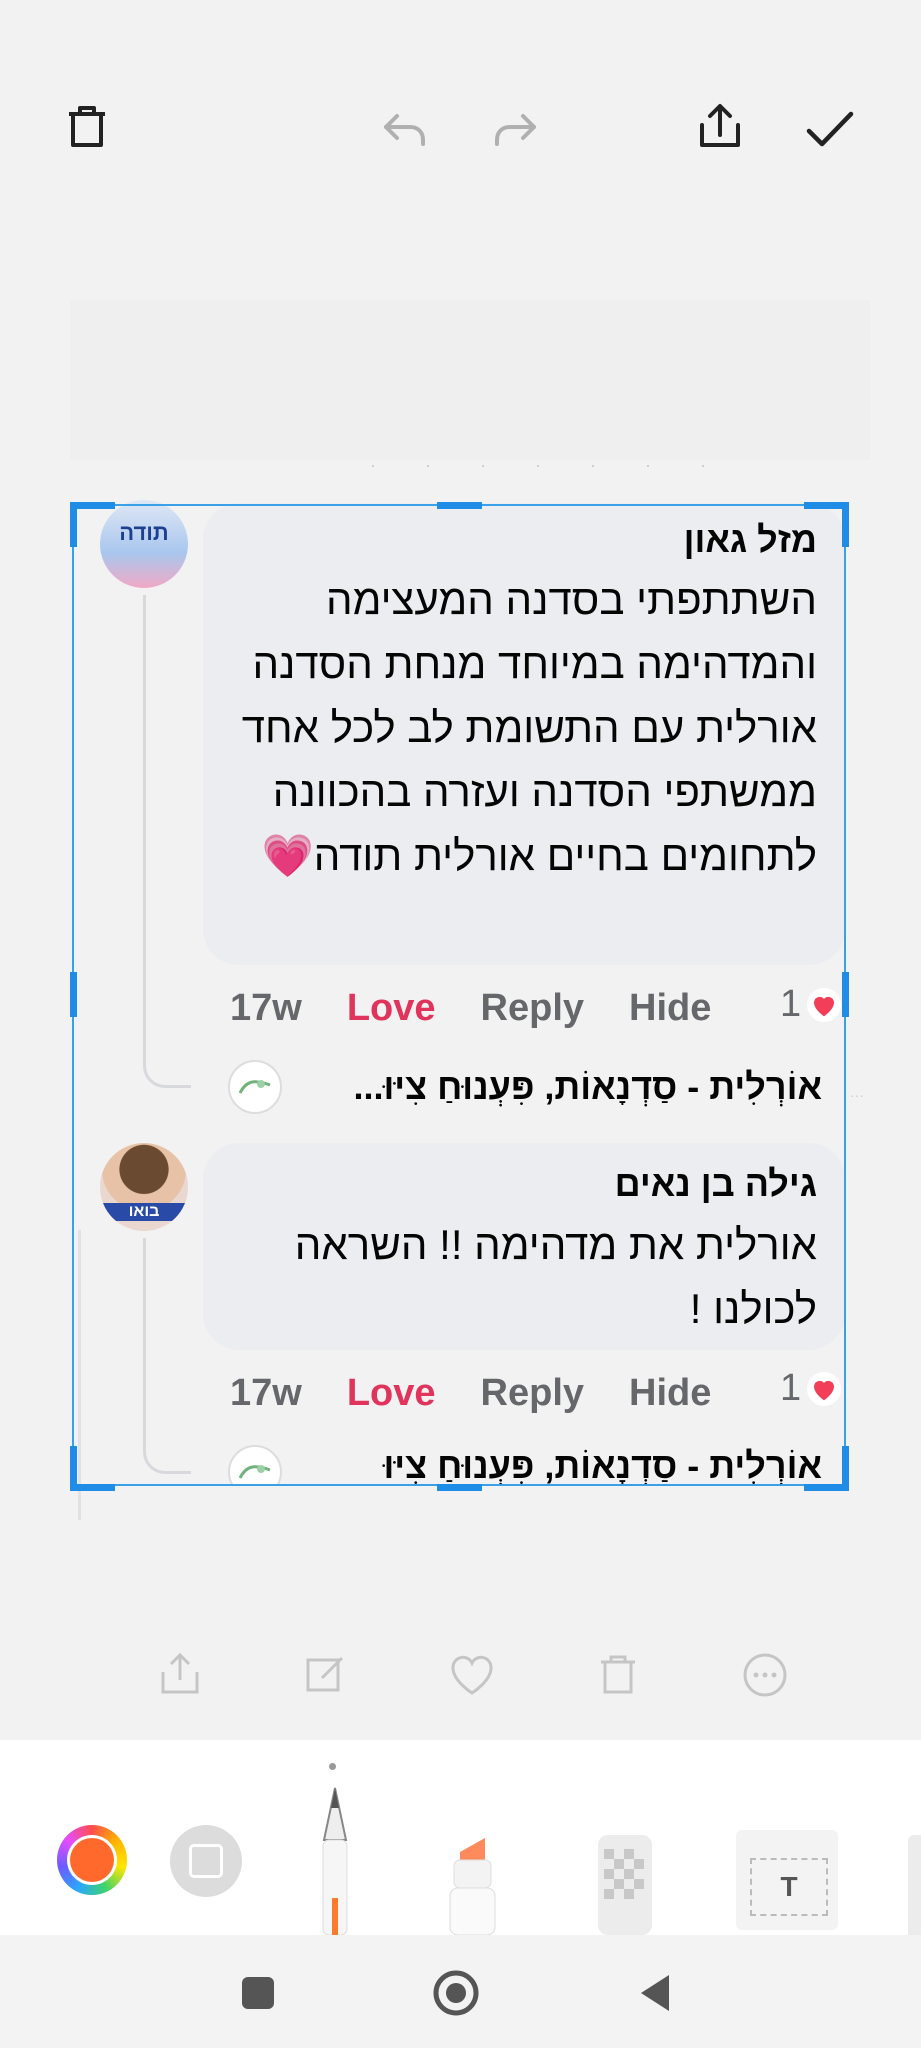 This screenshot has width=921, height=2048. What do you see at coordinates (845, 994) in the screenshot?
I see `crop-handle-middle-right` at bounding box center [845, 994].